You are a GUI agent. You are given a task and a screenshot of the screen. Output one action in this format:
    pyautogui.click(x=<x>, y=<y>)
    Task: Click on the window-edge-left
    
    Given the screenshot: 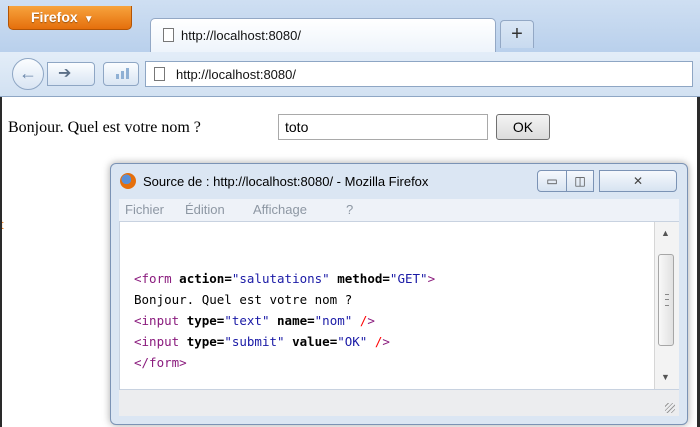 What is the action you would take?
    pyautogui.click(x=1, y=262)
    